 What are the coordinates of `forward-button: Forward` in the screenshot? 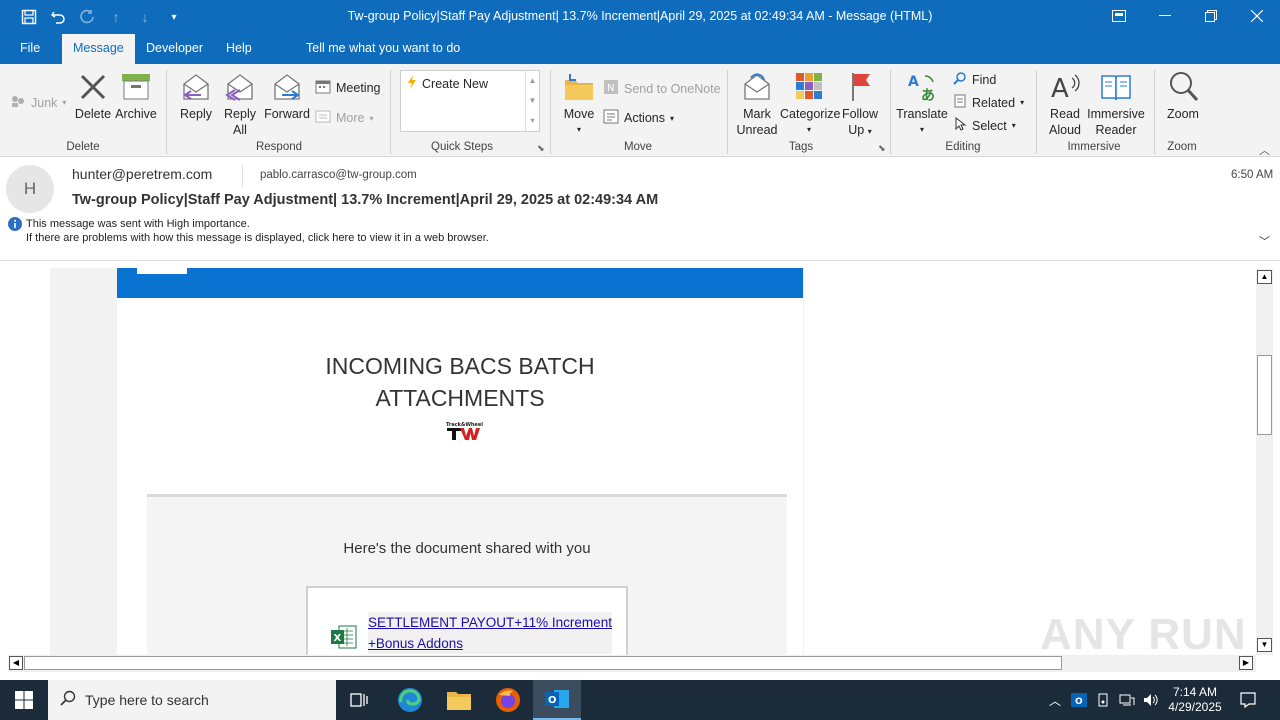 It's located at (287, 96).